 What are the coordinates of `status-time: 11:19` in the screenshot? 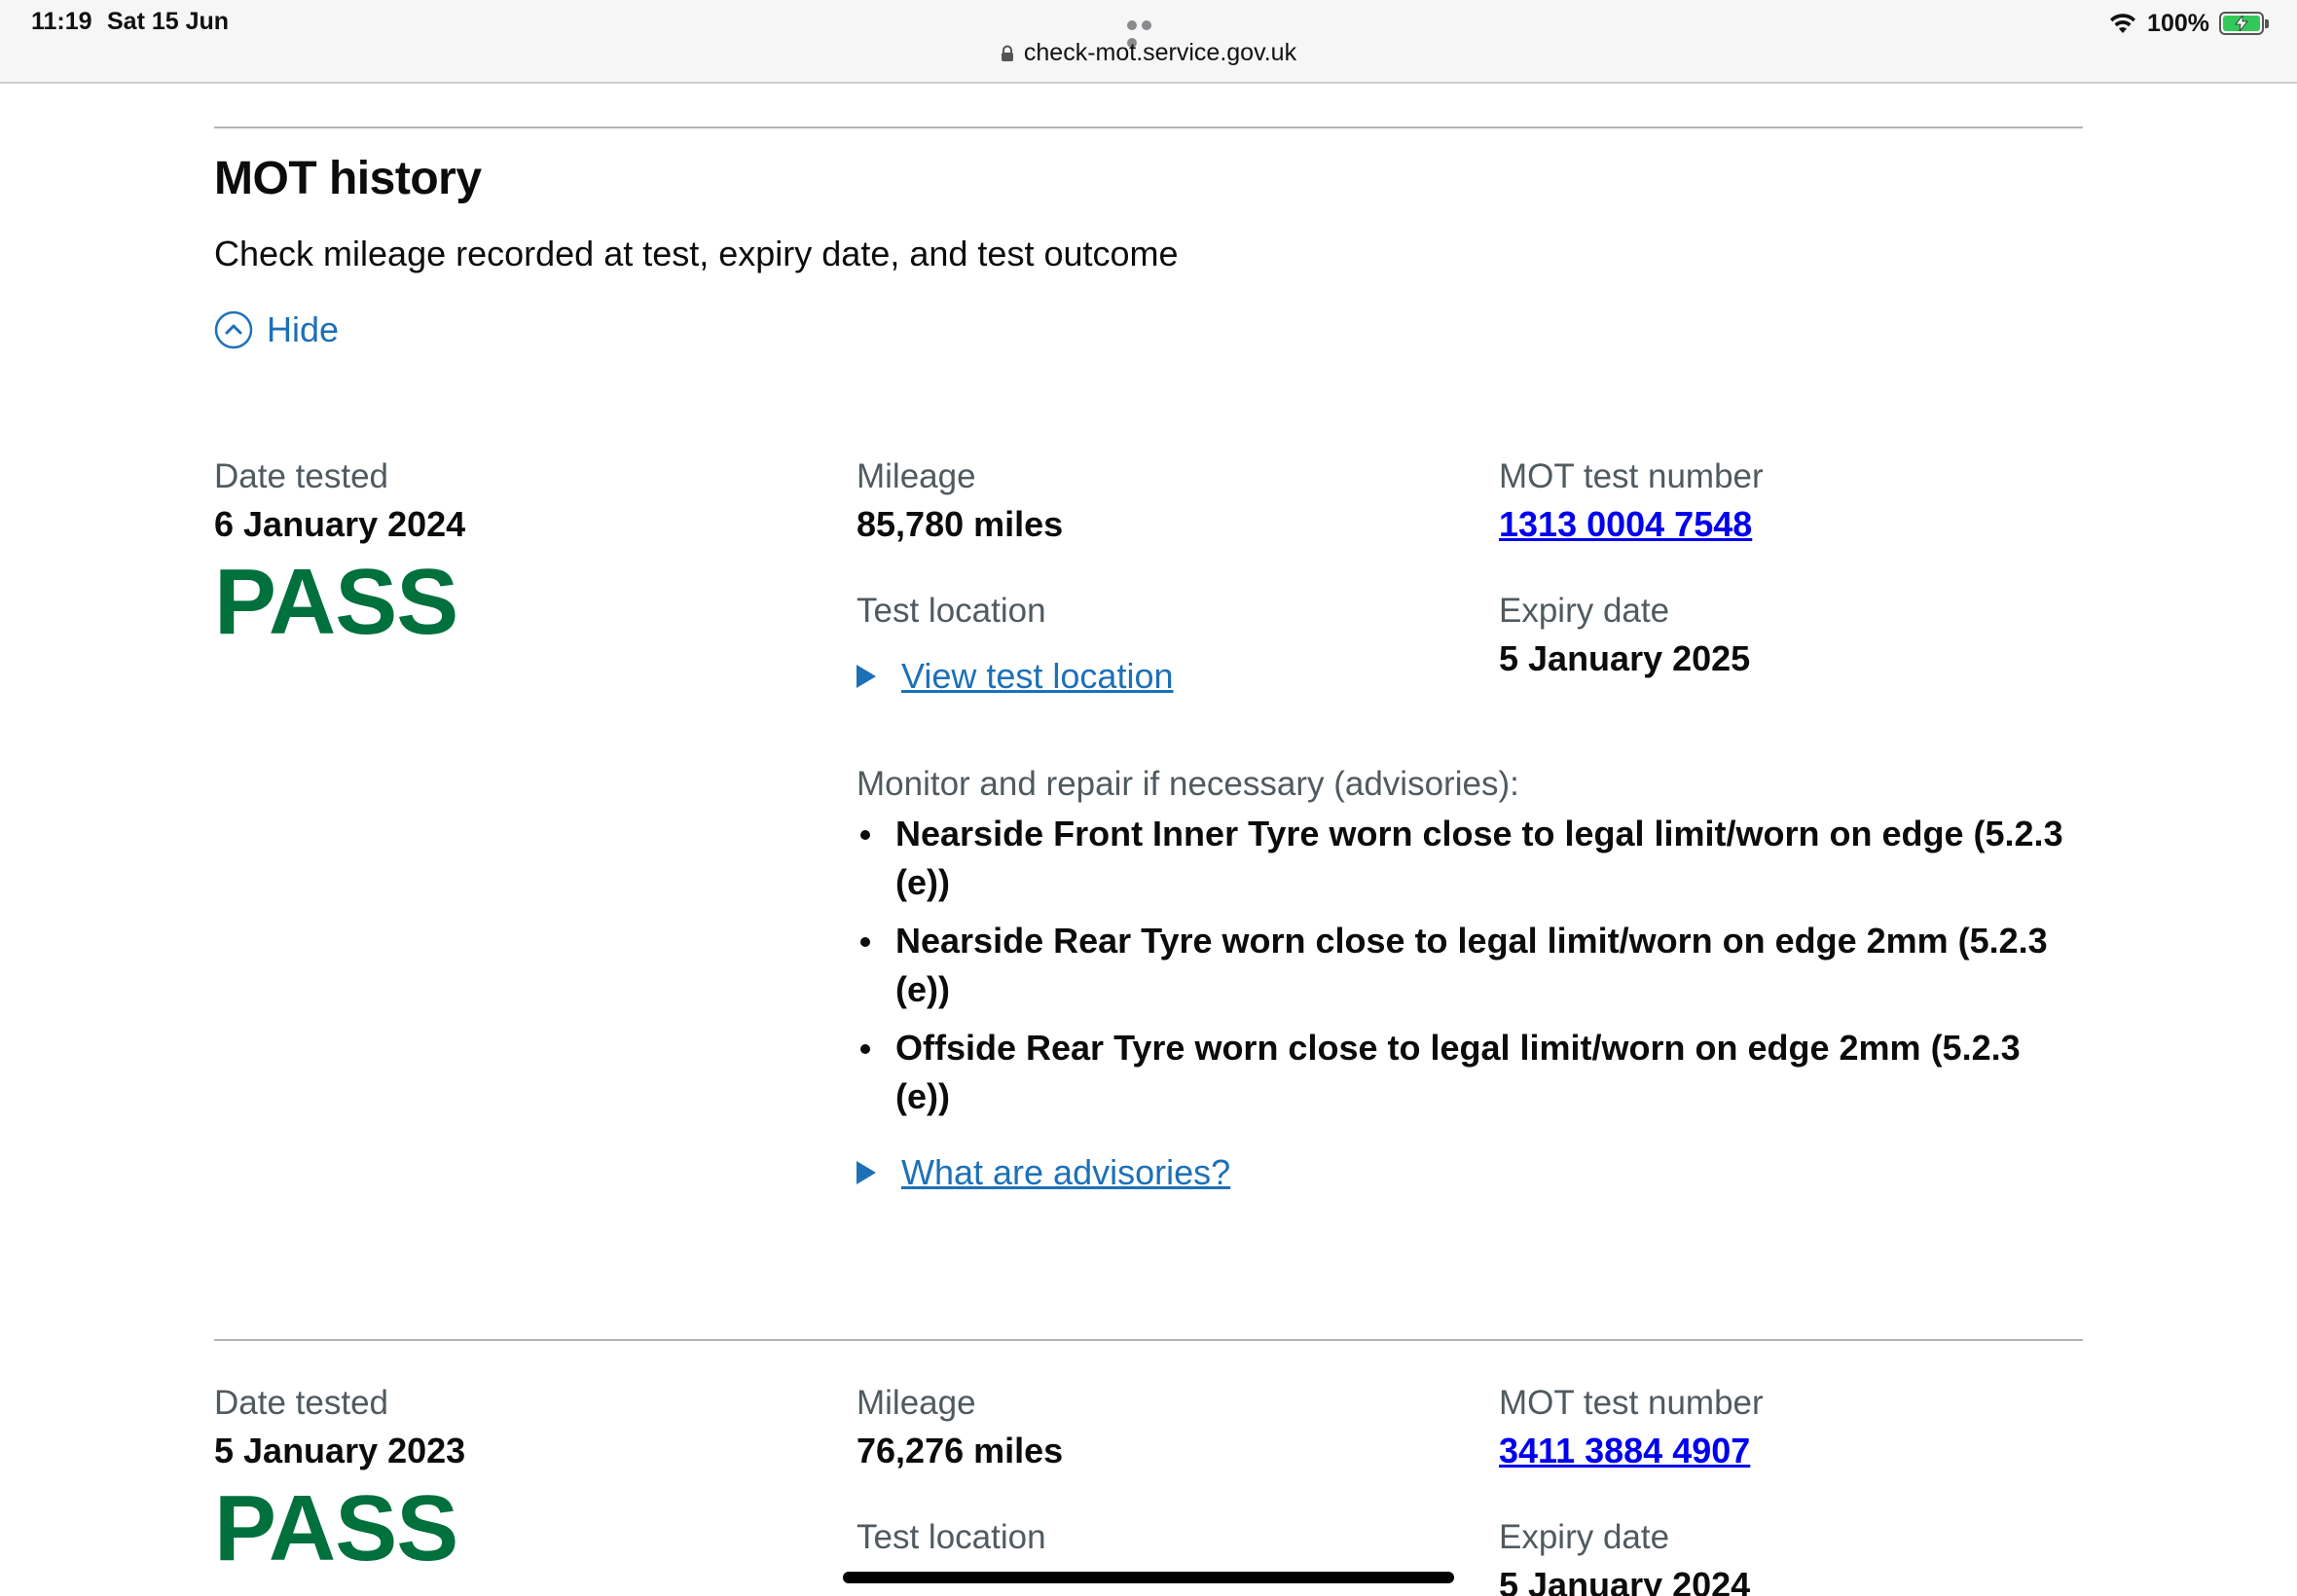 It's located at (61, 21).